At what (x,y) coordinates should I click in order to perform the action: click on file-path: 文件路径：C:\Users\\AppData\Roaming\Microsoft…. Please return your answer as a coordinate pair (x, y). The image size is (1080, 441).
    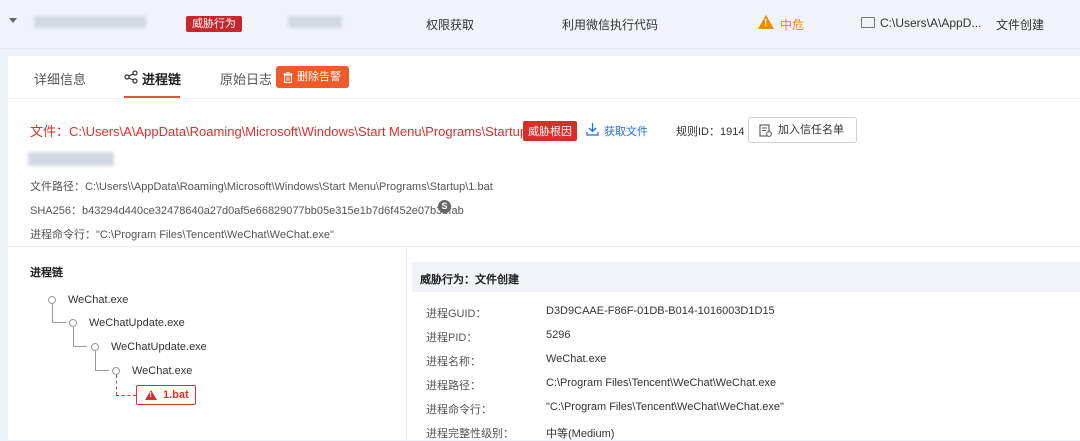
    Looking at the image, I should click on (261, 187).